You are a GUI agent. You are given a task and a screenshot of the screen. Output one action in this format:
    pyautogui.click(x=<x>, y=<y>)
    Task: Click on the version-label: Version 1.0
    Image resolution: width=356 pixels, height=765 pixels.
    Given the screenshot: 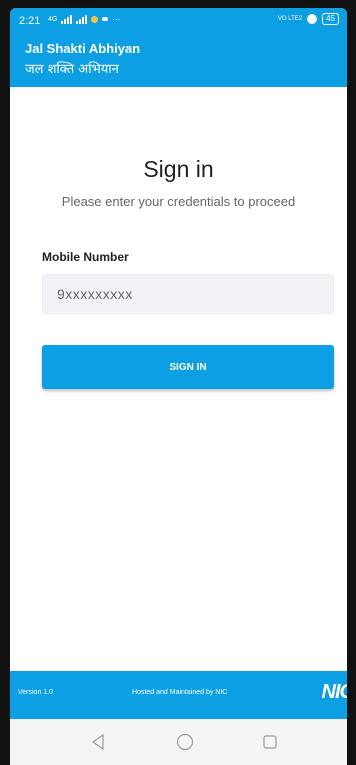 What is the action you would take?
    pyautogui.click(x=36, y=692)
    